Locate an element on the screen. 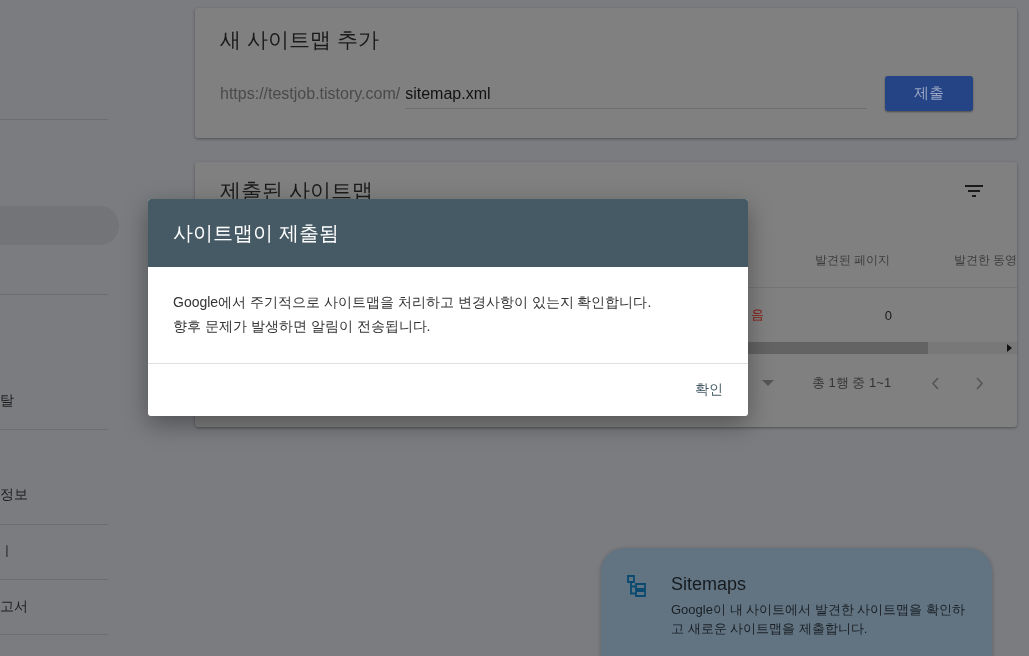  help-card: Sitemaps Google이 내 사이트에서 발견한 사이트맵을 확인하고 새로운 사이트맵을 제출합니다. is located at coordinates (796, 602).